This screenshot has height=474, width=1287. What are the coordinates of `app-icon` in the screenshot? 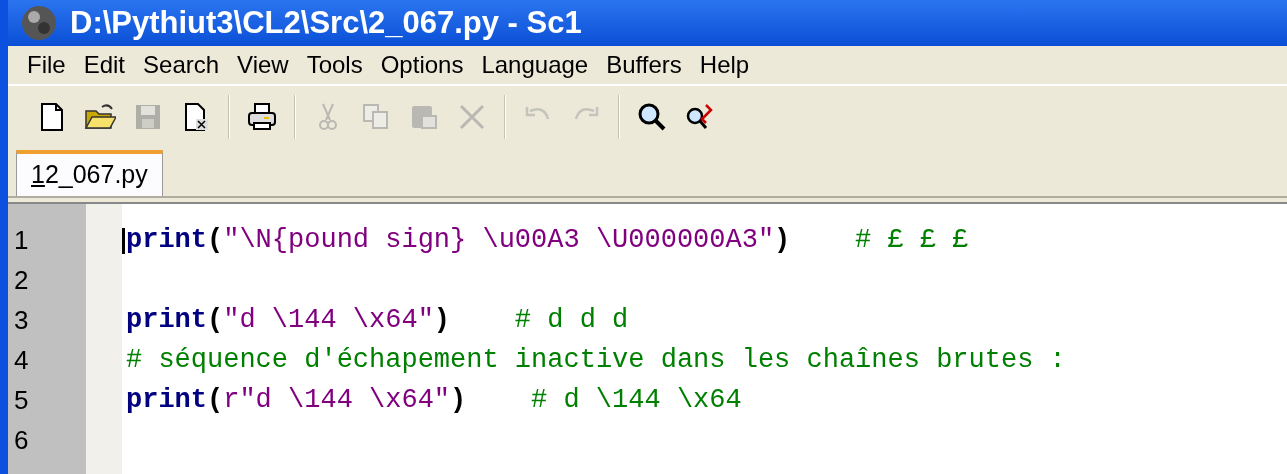 It's located at (39, 23).